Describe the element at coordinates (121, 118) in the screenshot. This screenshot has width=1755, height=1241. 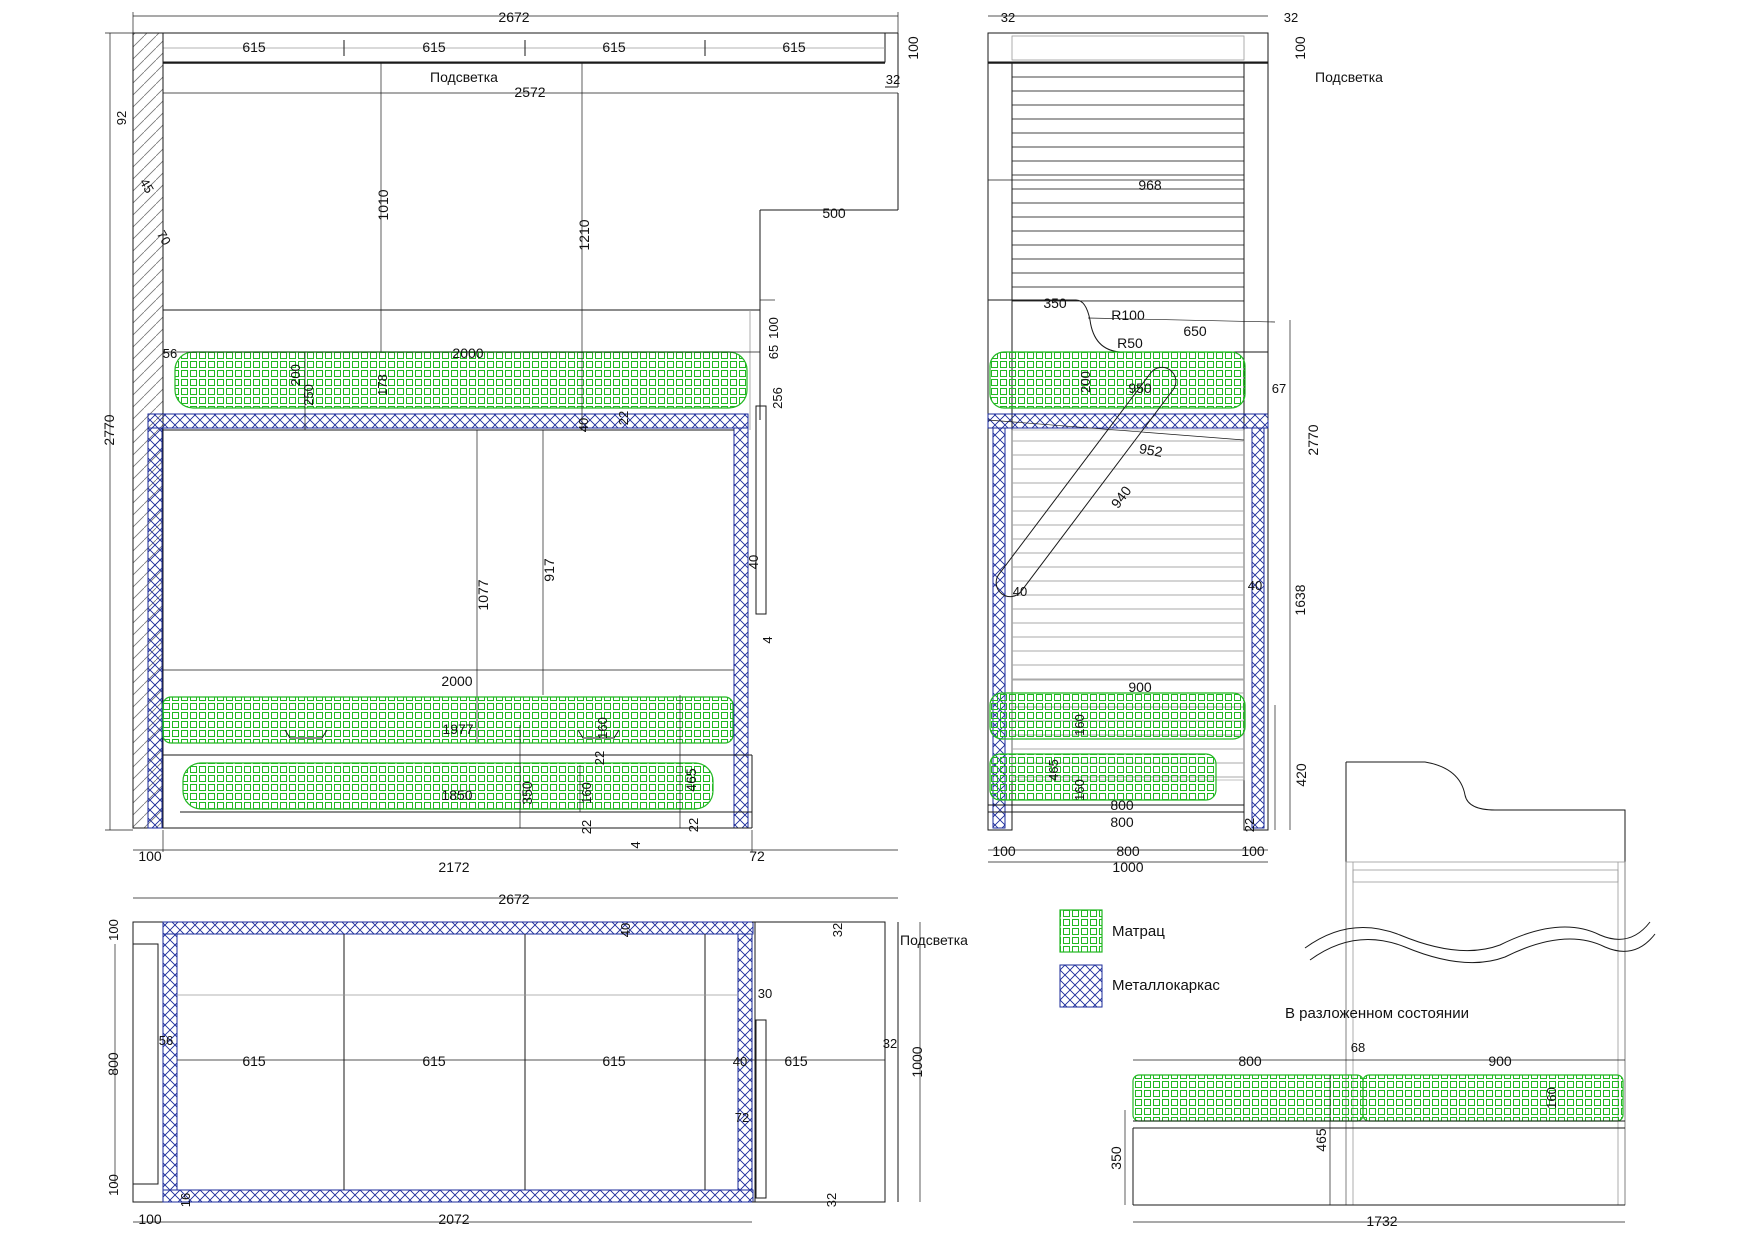
I see `dim-92: 92` at that location.